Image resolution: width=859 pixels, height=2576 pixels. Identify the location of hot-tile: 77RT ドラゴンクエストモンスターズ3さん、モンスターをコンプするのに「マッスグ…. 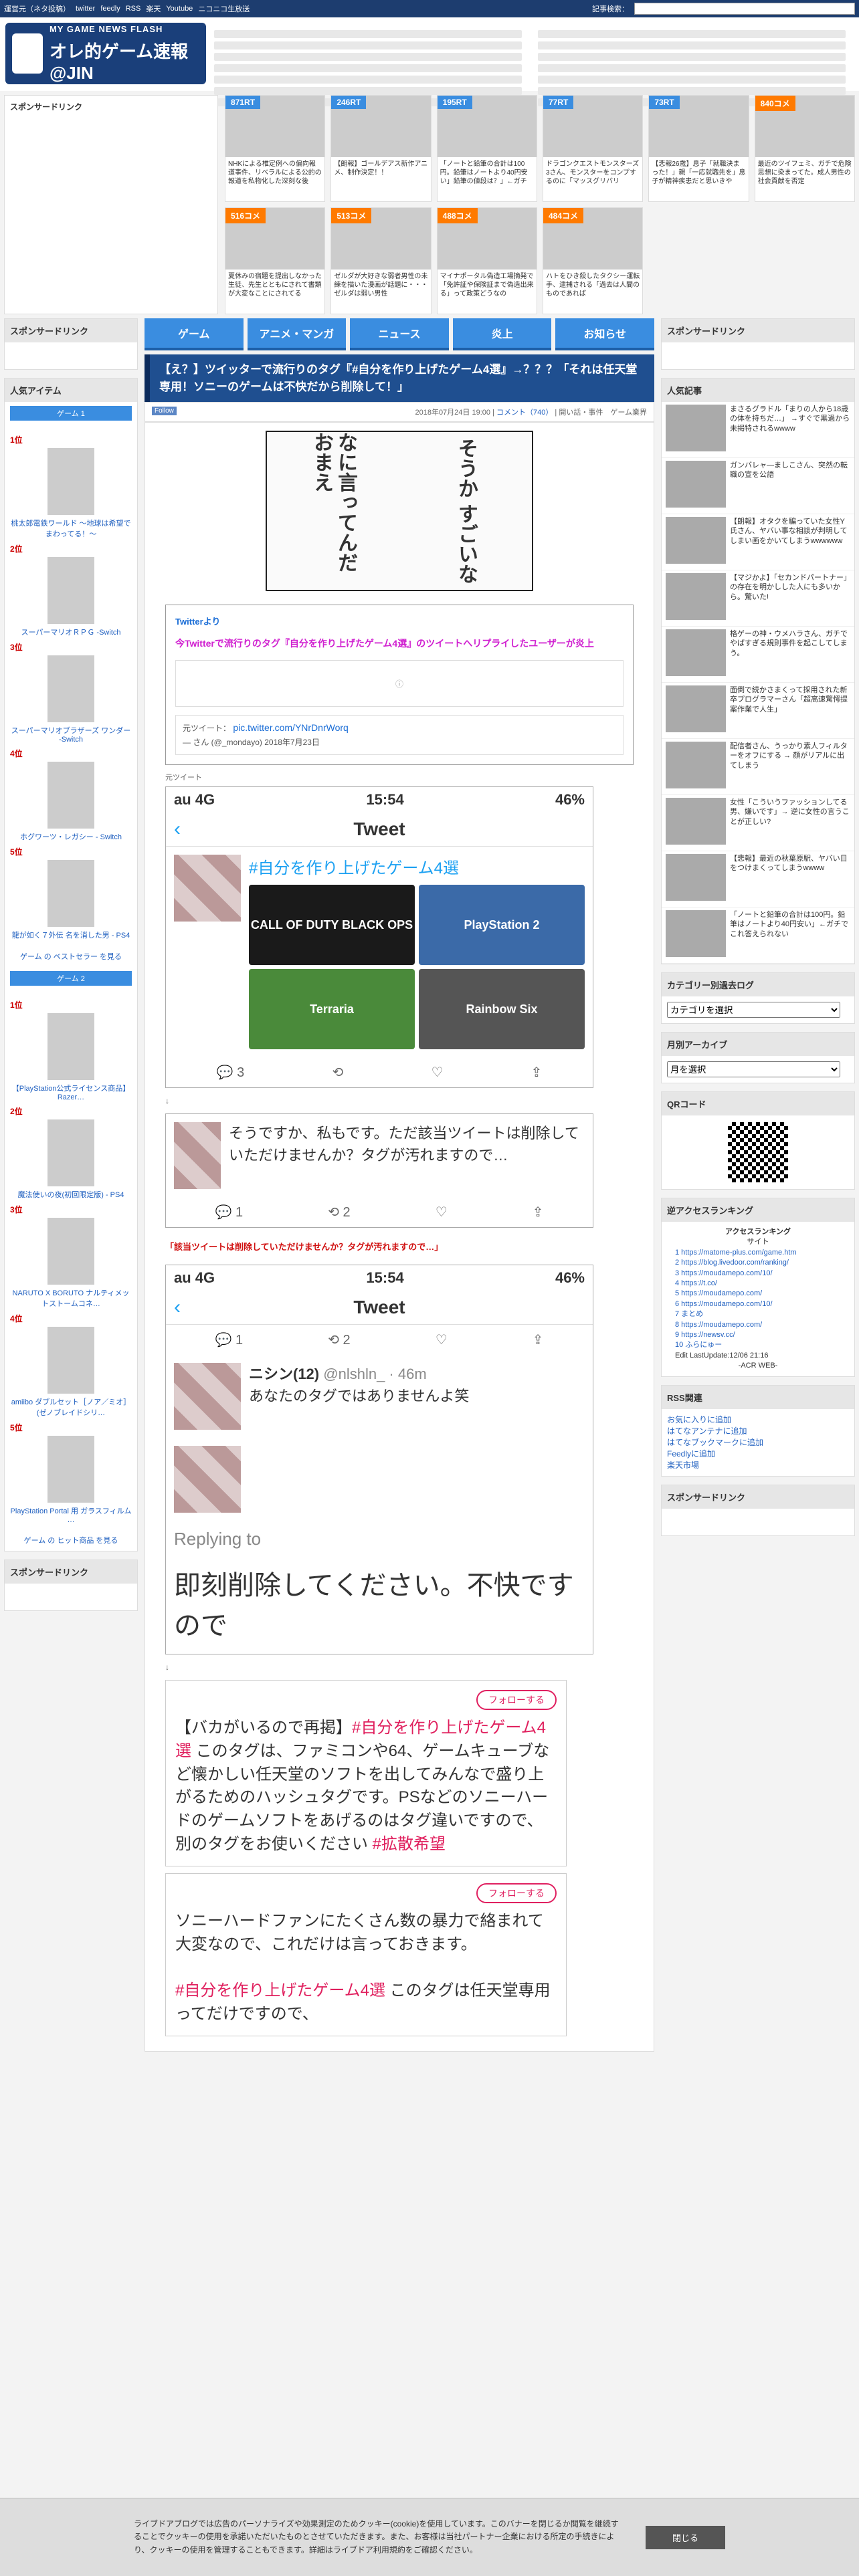
(593, 148).